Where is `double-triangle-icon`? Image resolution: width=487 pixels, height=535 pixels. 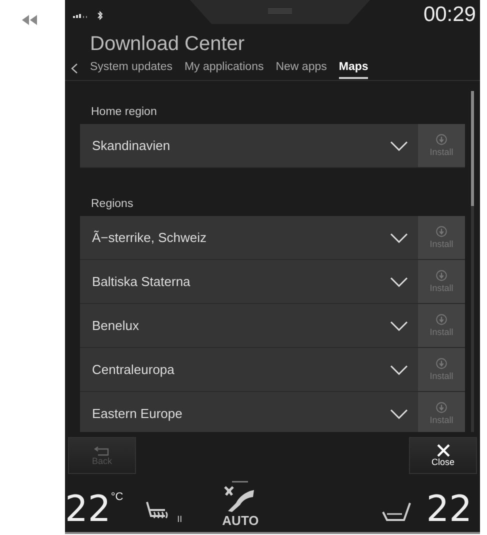 double-triangle-icon is located at coordinates (30, 20).